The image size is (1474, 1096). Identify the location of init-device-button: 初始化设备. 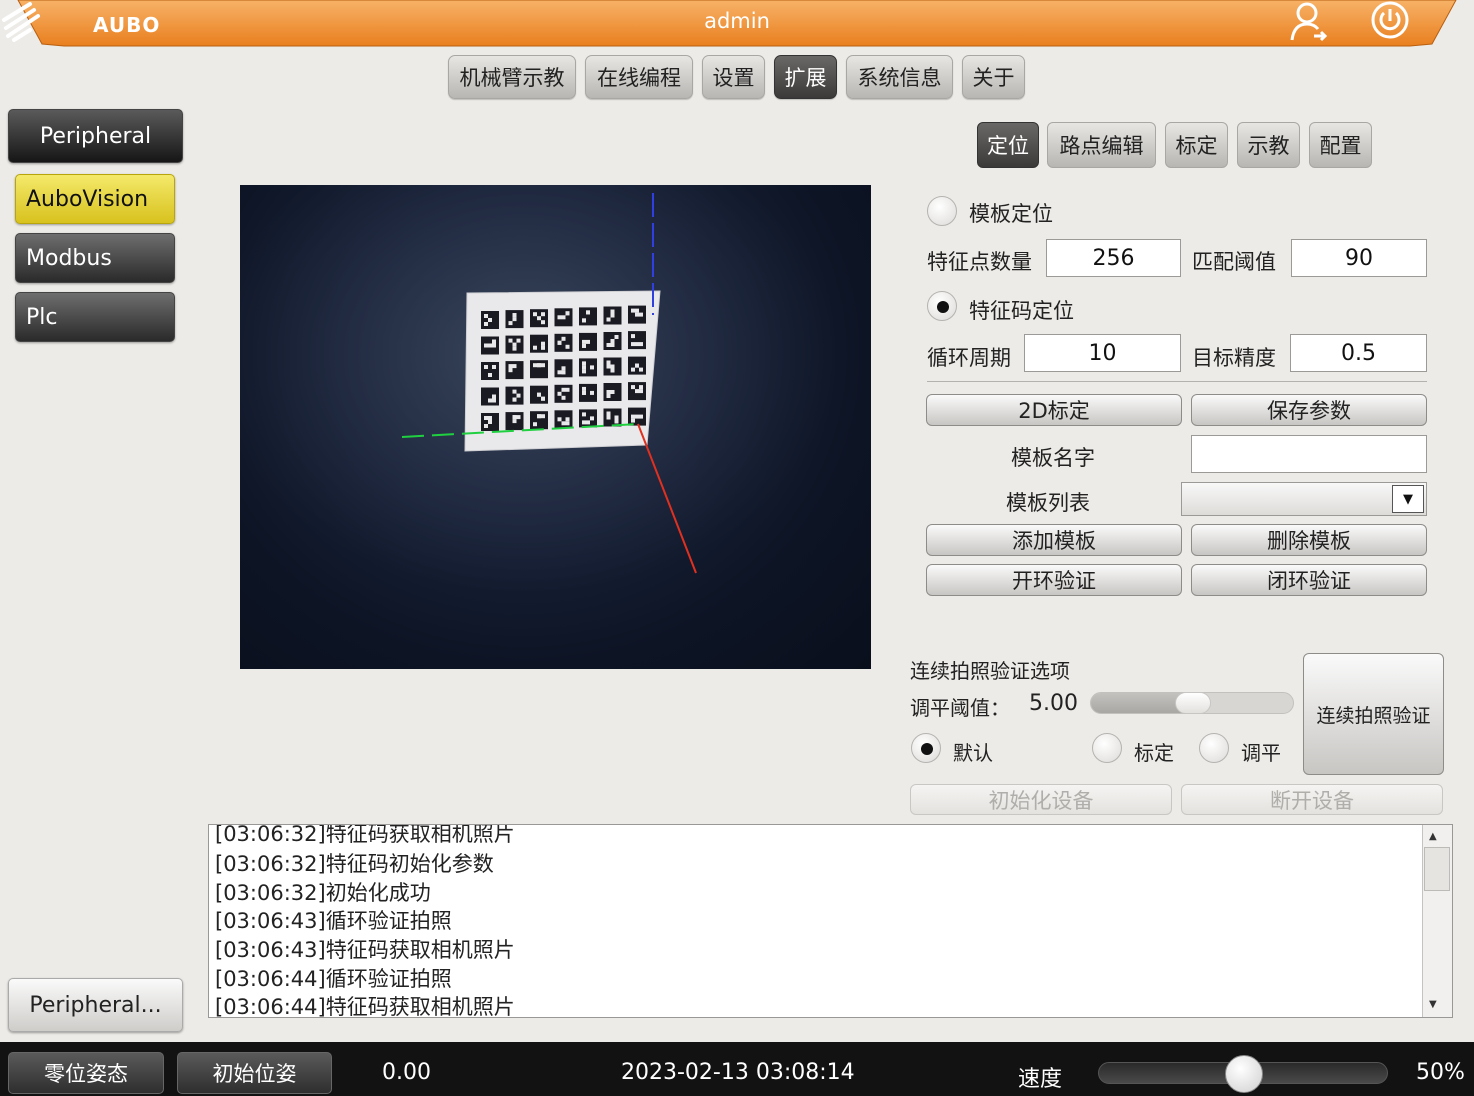
(1041, 799).